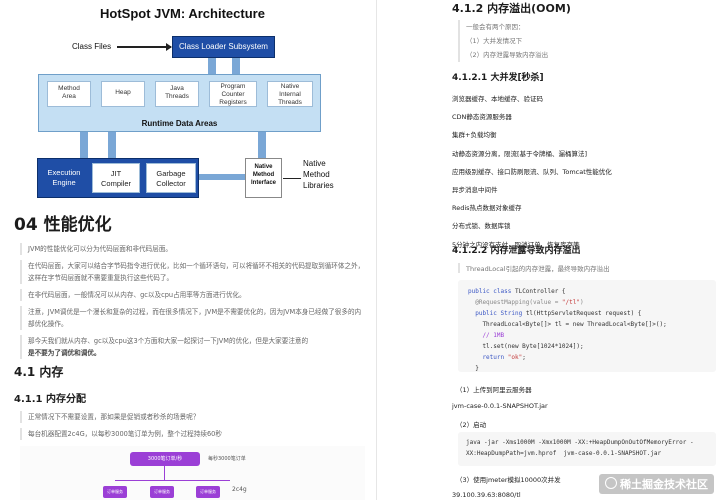 The width and height of the screenshot is (720, 500). I want to click on paragraph: 每台机器配置2c4G，以每秒3000笔订单为例，整个过程持续60秒, so click(192, 434).